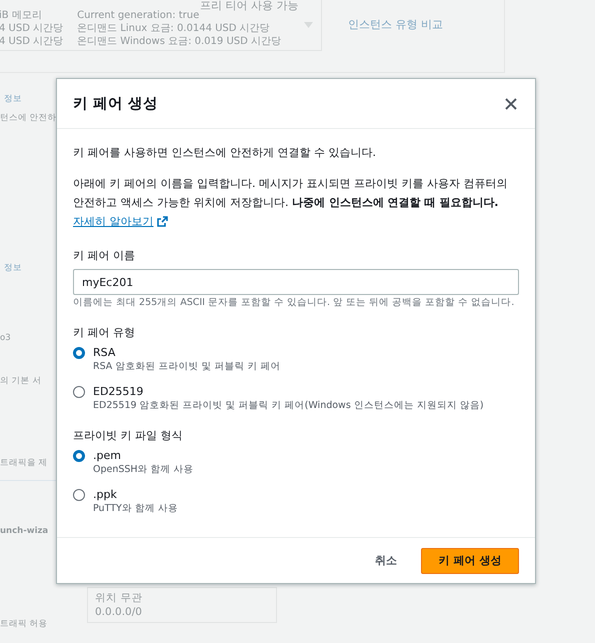  What do you see at coordinates (118, 392) in the screenshot?
I see `option-label: ED25519` at bounding box center [118, 392].